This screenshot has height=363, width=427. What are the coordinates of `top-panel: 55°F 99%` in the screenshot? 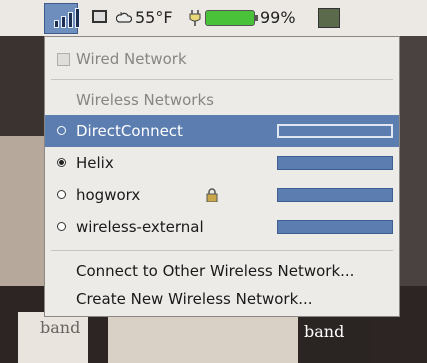 It's located at (213, 18).